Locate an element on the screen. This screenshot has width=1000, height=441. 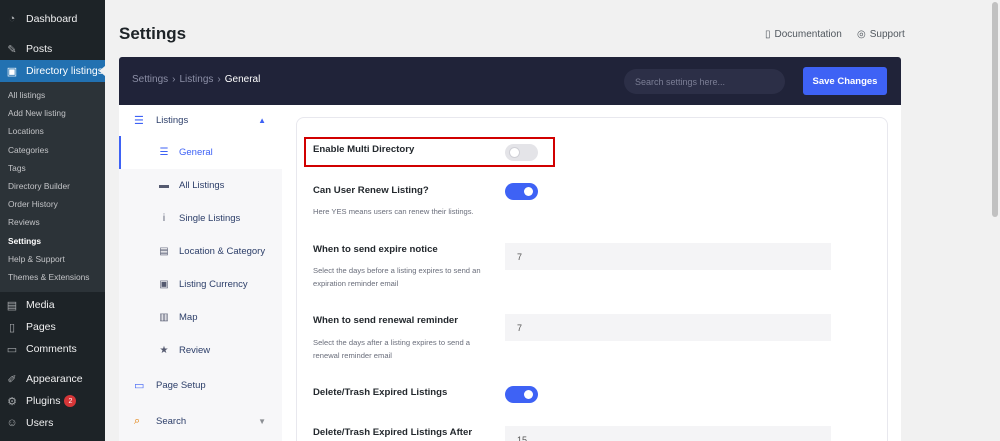
nav-item-review: ★ Review is located at coordinates (200, 350).